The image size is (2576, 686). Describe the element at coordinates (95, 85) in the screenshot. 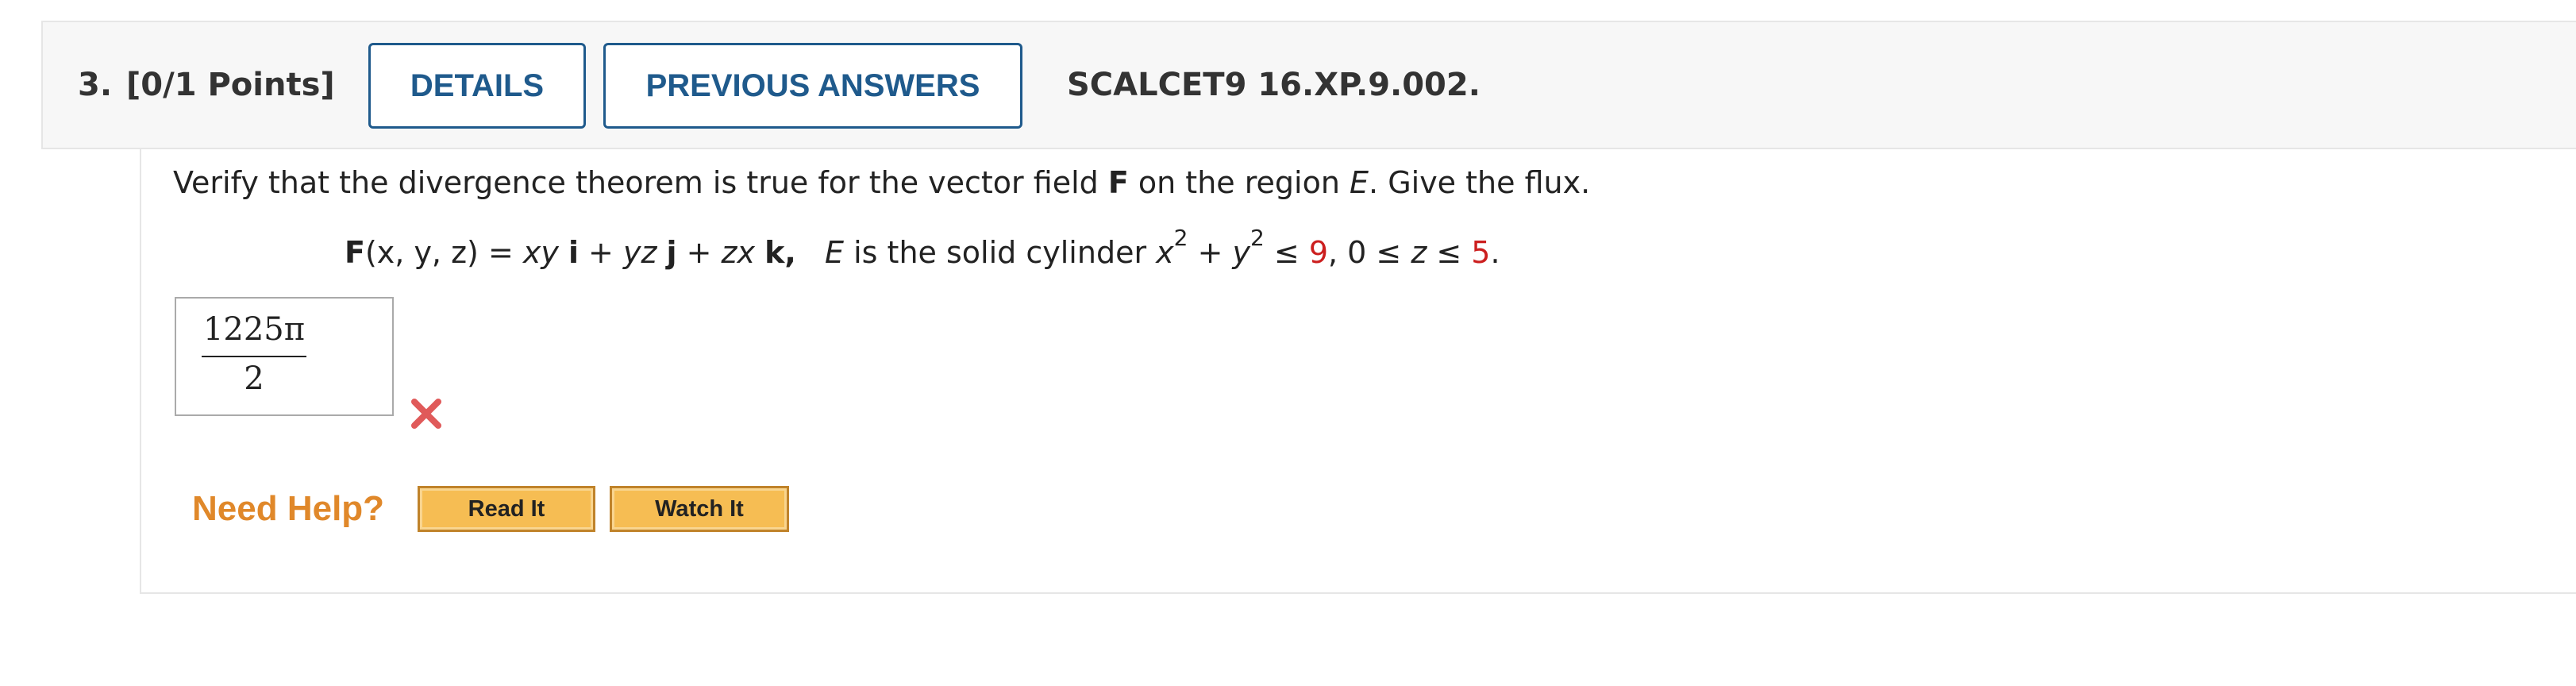

I see `question-number: 3.` at that location.